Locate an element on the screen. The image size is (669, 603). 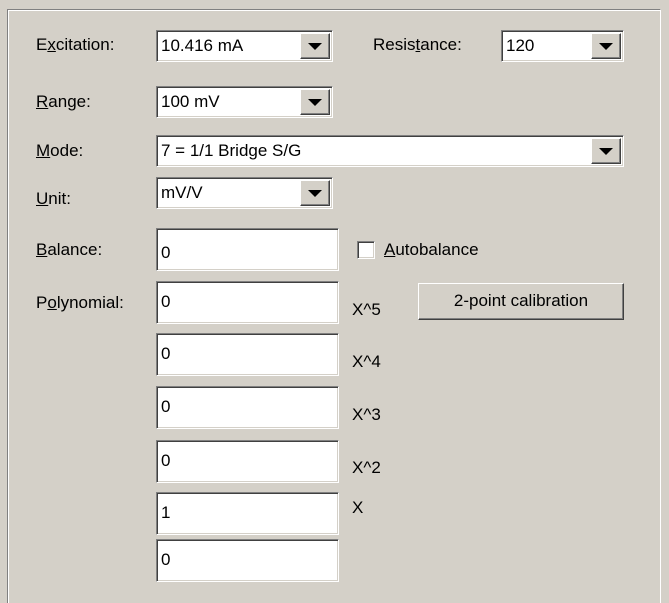
excitation-label: Excitation: is located at coordinates (75, 44).